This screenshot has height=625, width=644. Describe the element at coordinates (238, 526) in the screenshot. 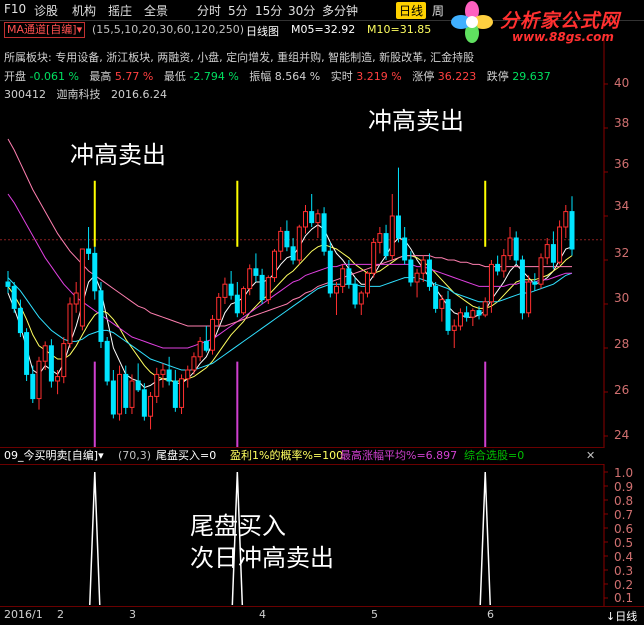

I see `annotation-buy: 尾盘买入` at that location.